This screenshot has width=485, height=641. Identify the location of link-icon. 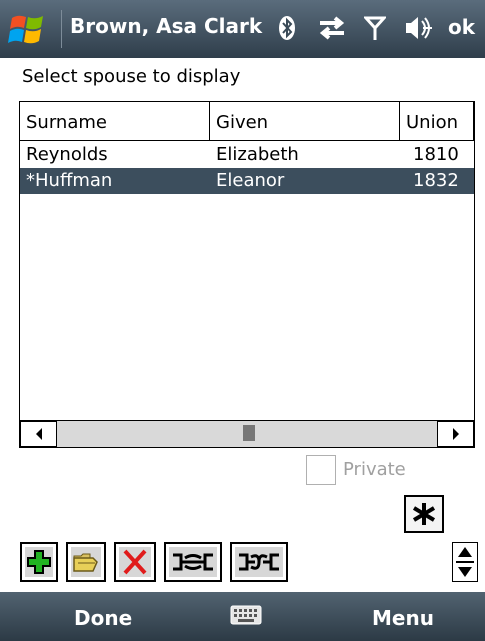
(193, 562).